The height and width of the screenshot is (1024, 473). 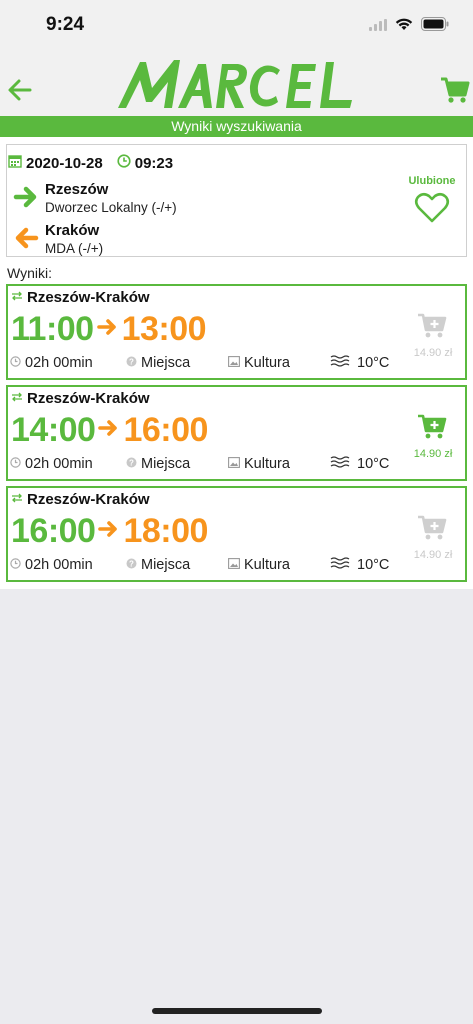 What do you see at coordinates (165, 530) in the screenshot?
I see `arrival-time: 18:00` at bounding box center [165, 530].